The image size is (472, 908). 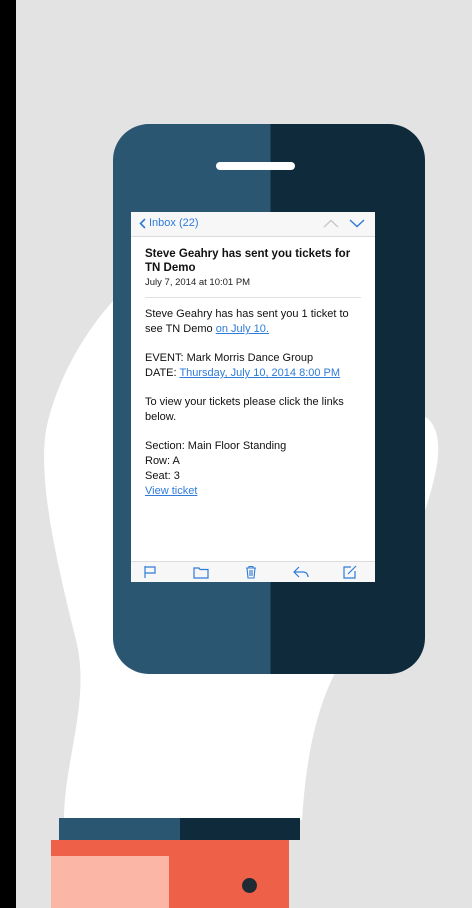 I want to click on flag-icon, so click(x=150, y=572).